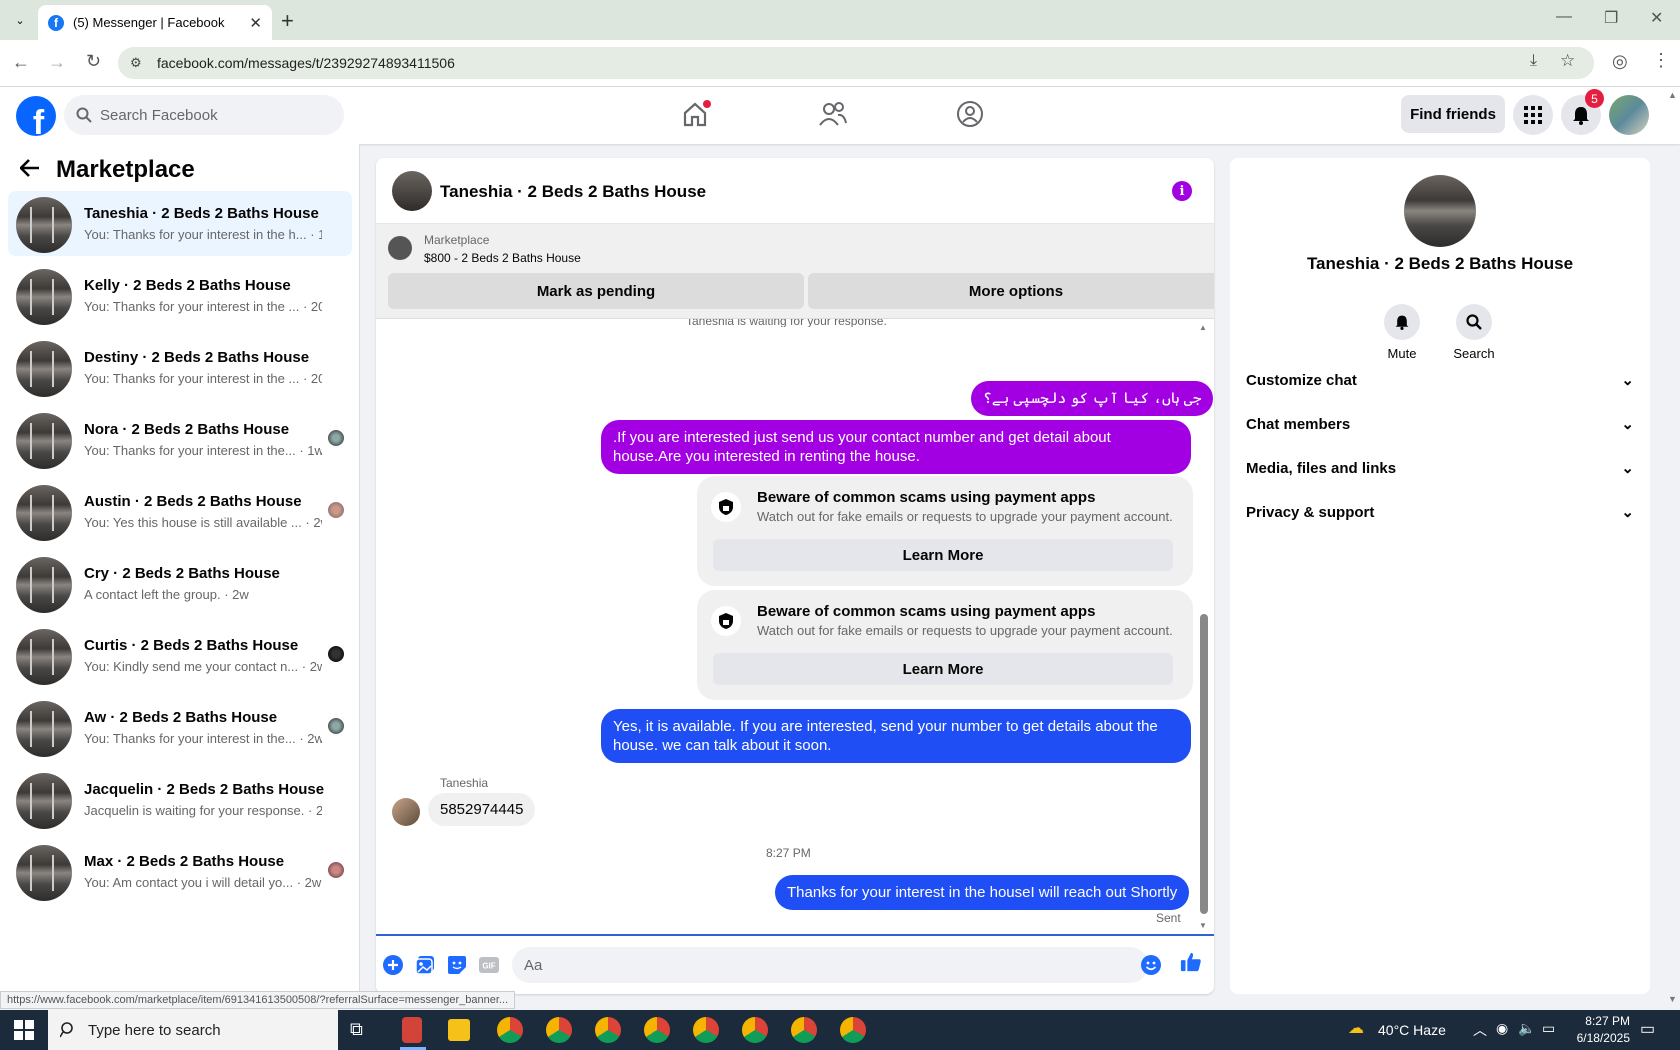 Image resolution: width=1680 pixels, height=1050 pixels. I want to click on facebook-search-input: Search Facebook, so click(204, 115).